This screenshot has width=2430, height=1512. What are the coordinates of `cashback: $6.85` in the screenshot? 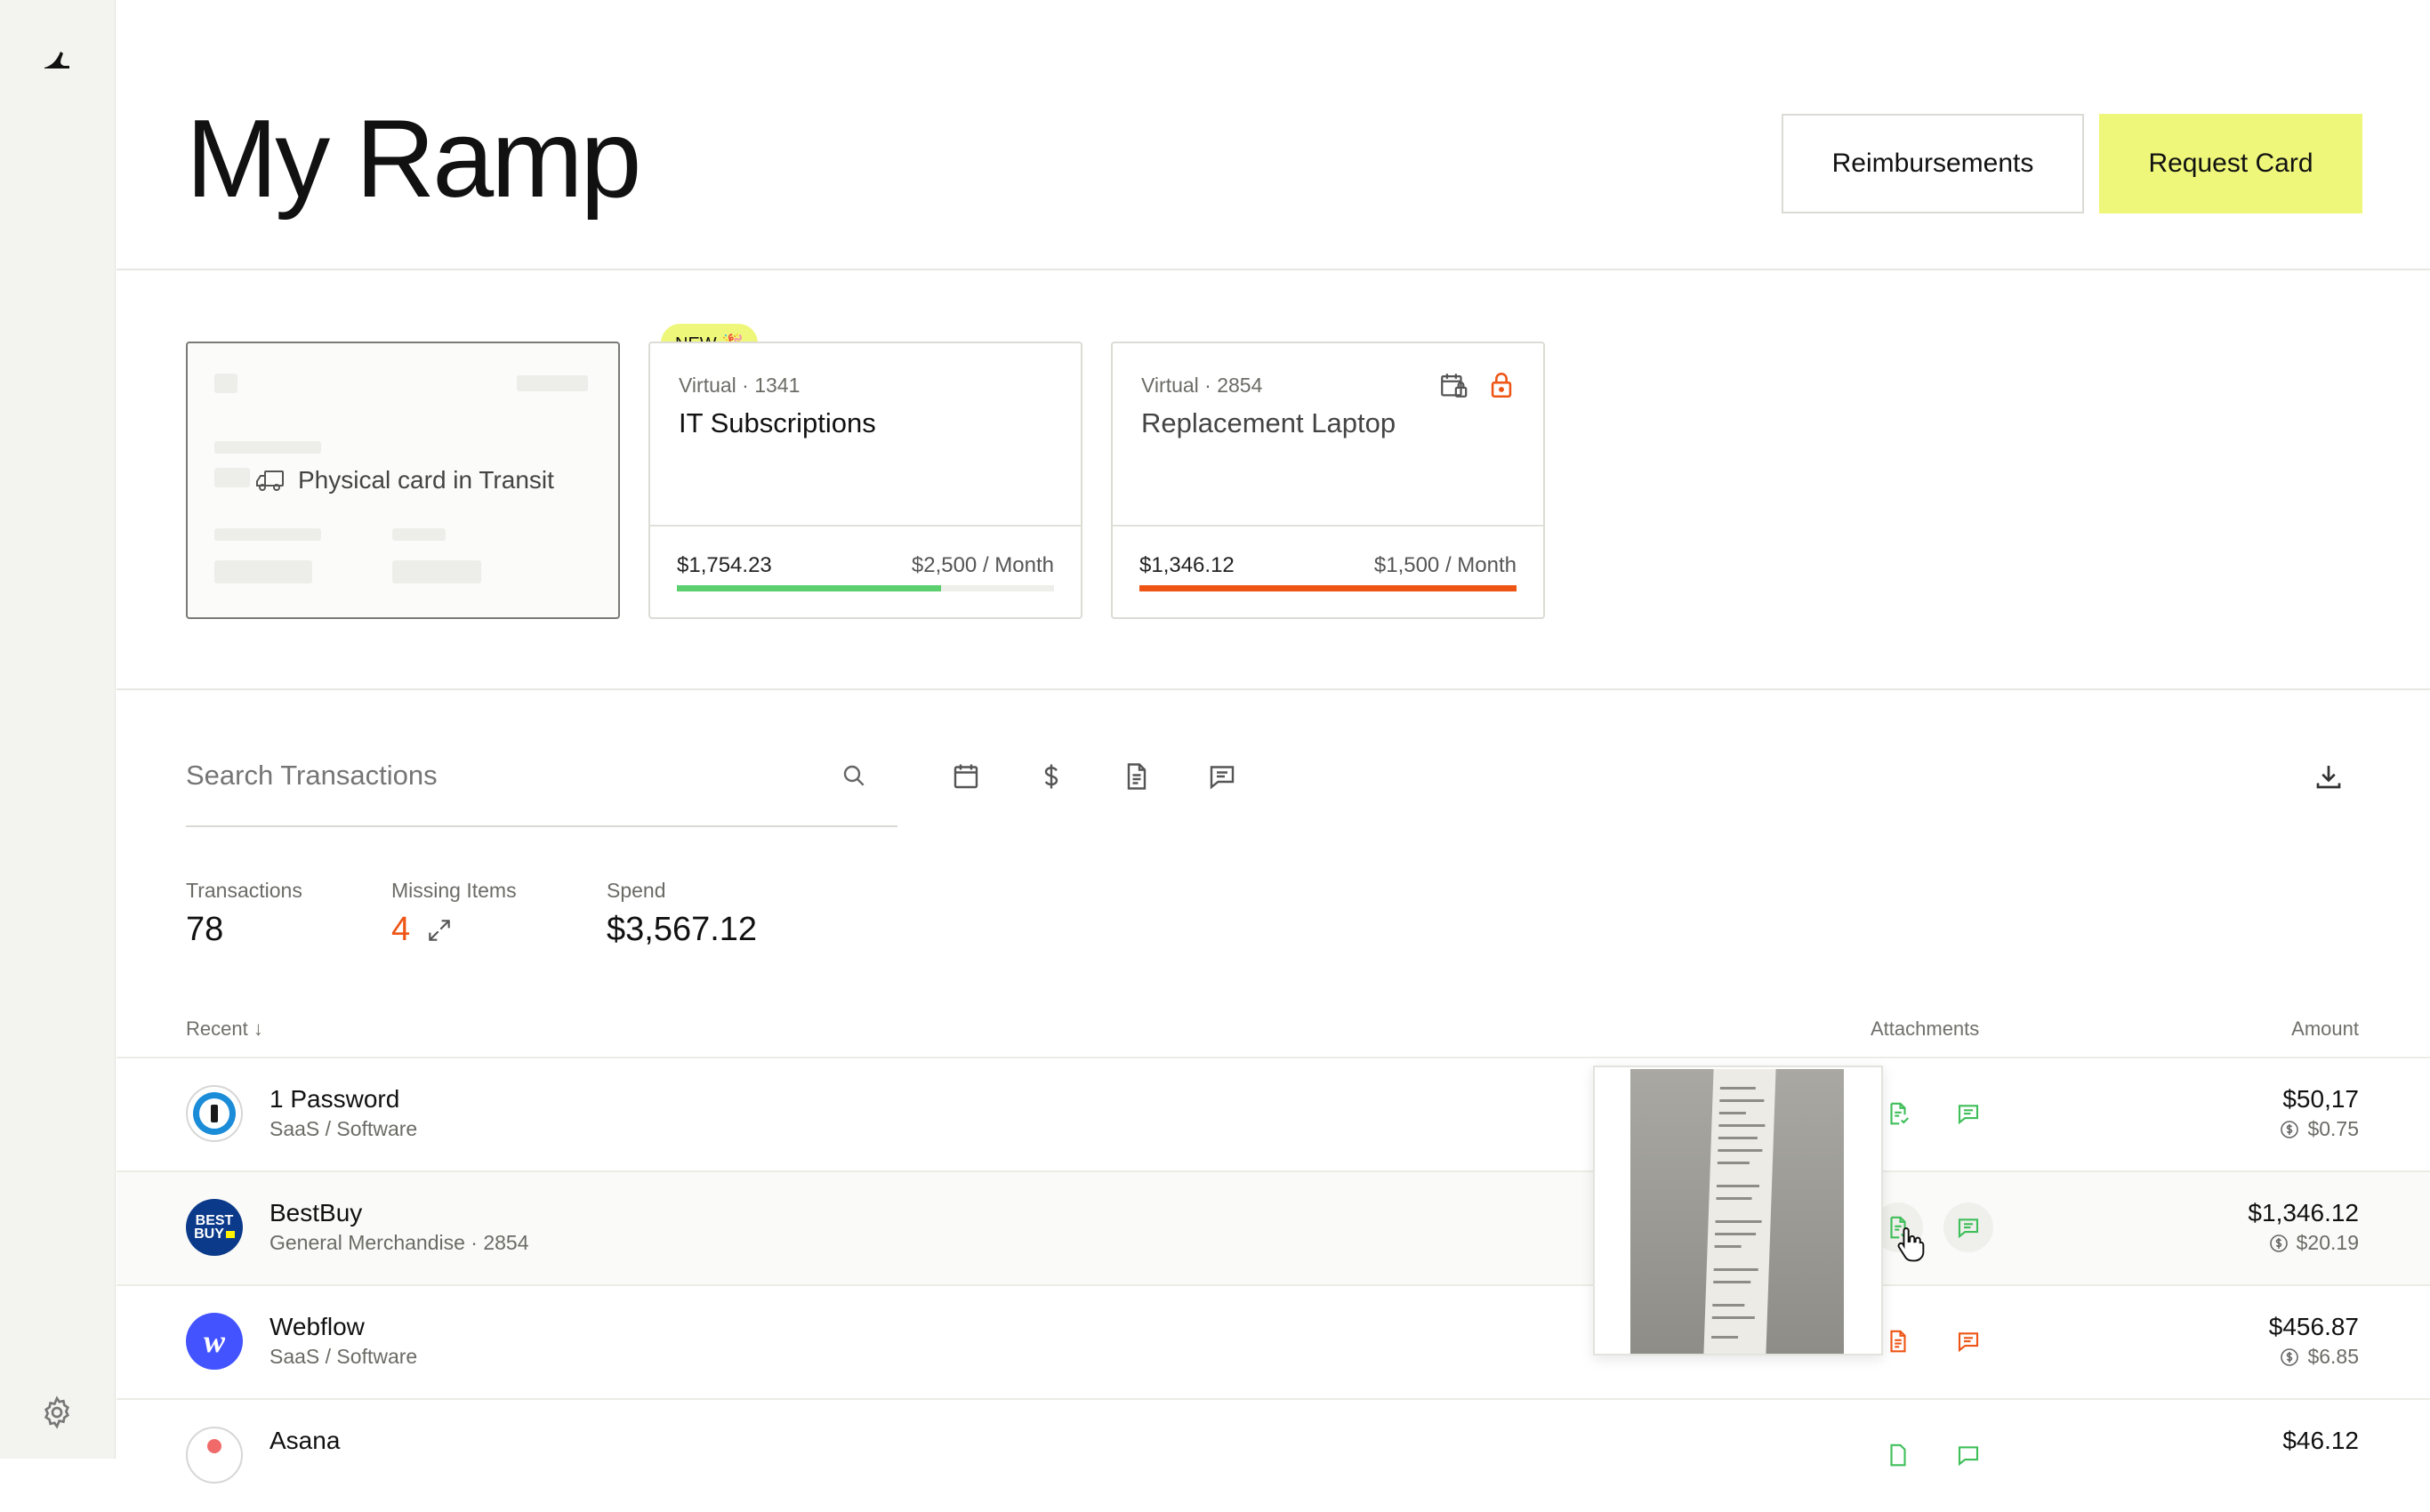 It's located at (2319, 1357).